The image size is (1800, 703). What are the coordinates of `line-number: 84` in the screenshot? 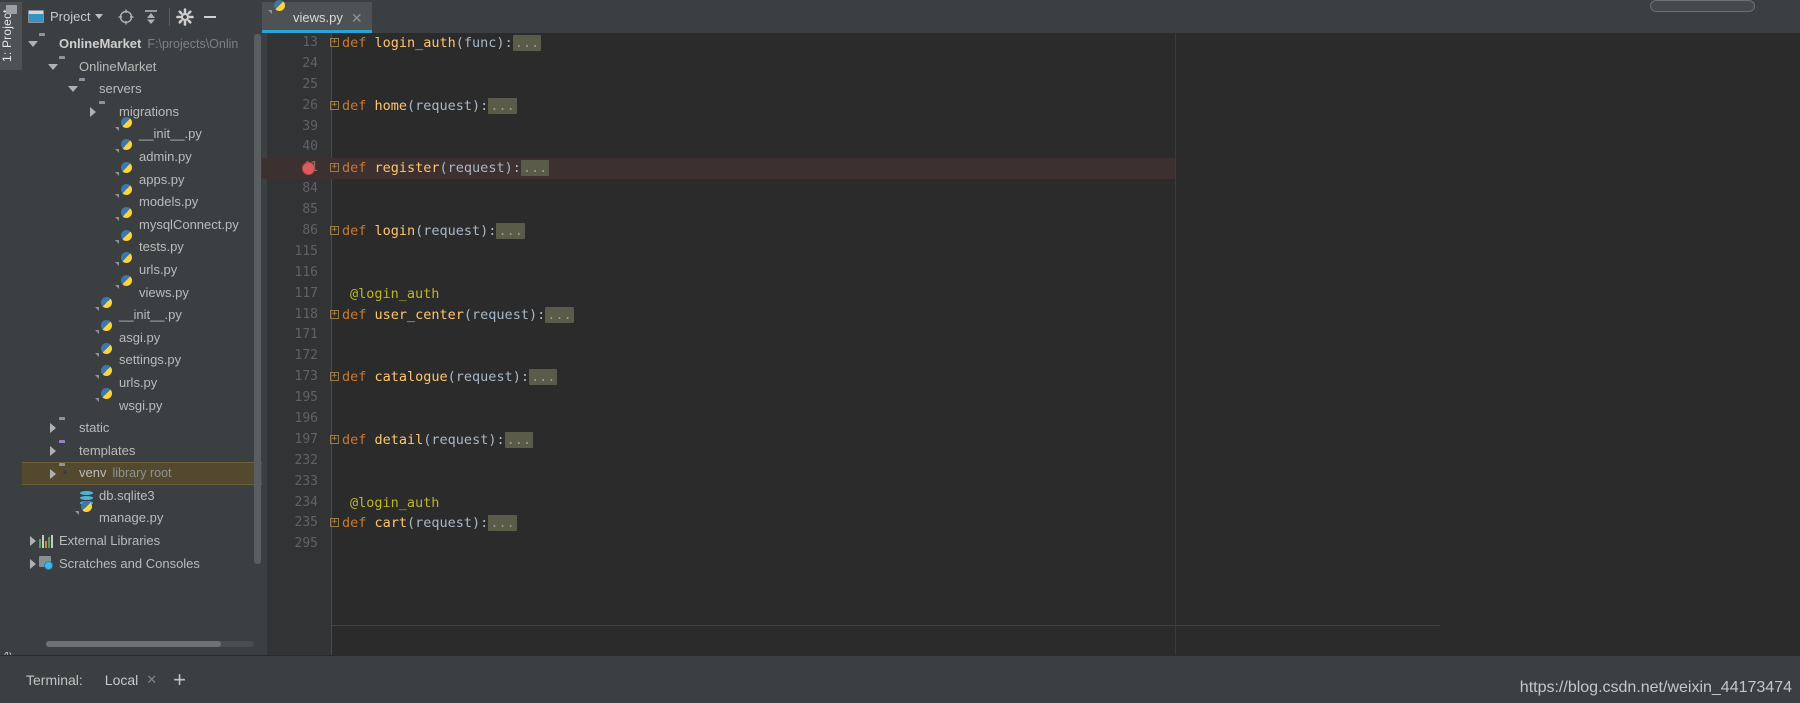 It's located at (310, 189).